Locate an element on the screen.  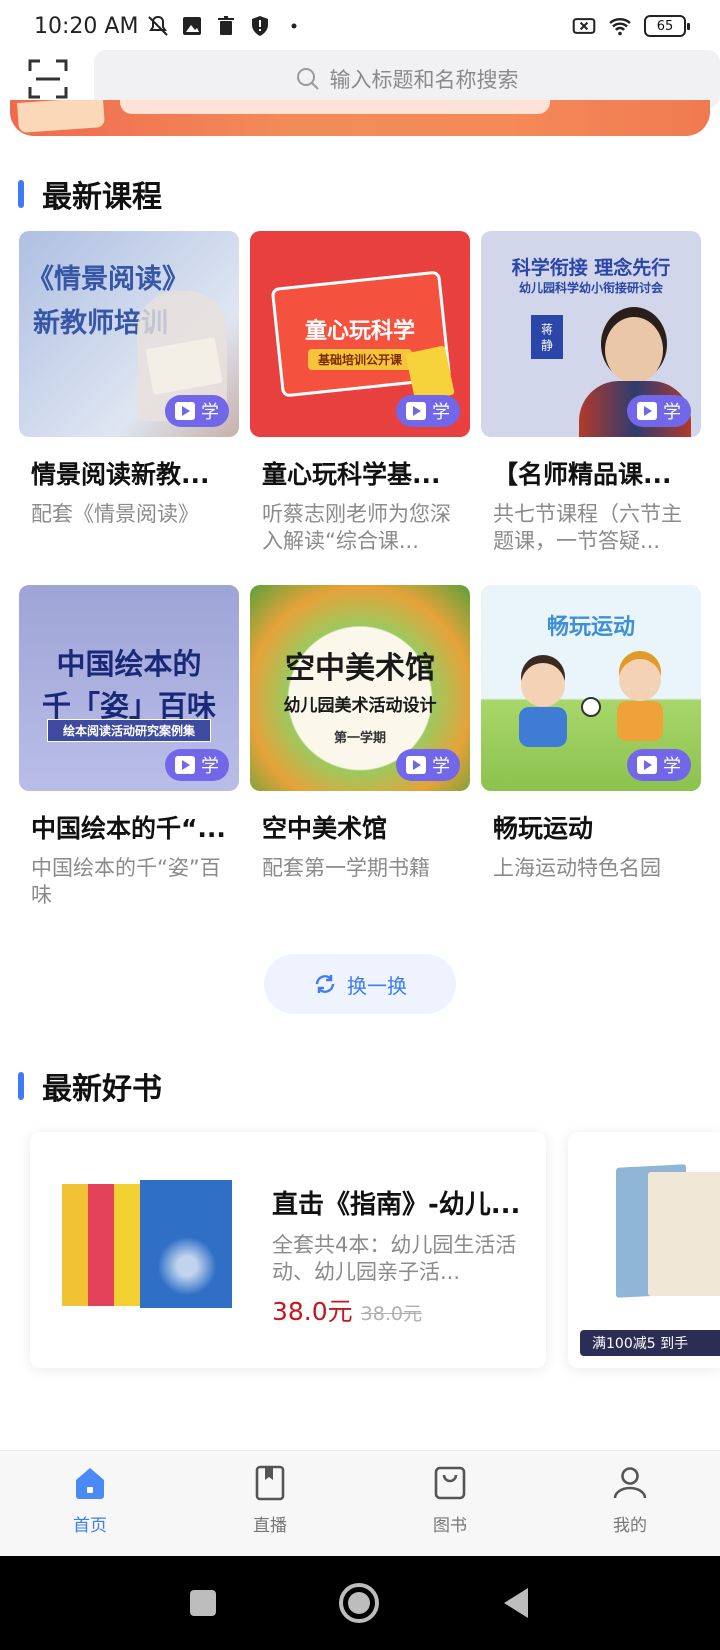
bottom-nav: 首页 直播 图书 我的 is located at coordinates (360, 1503).